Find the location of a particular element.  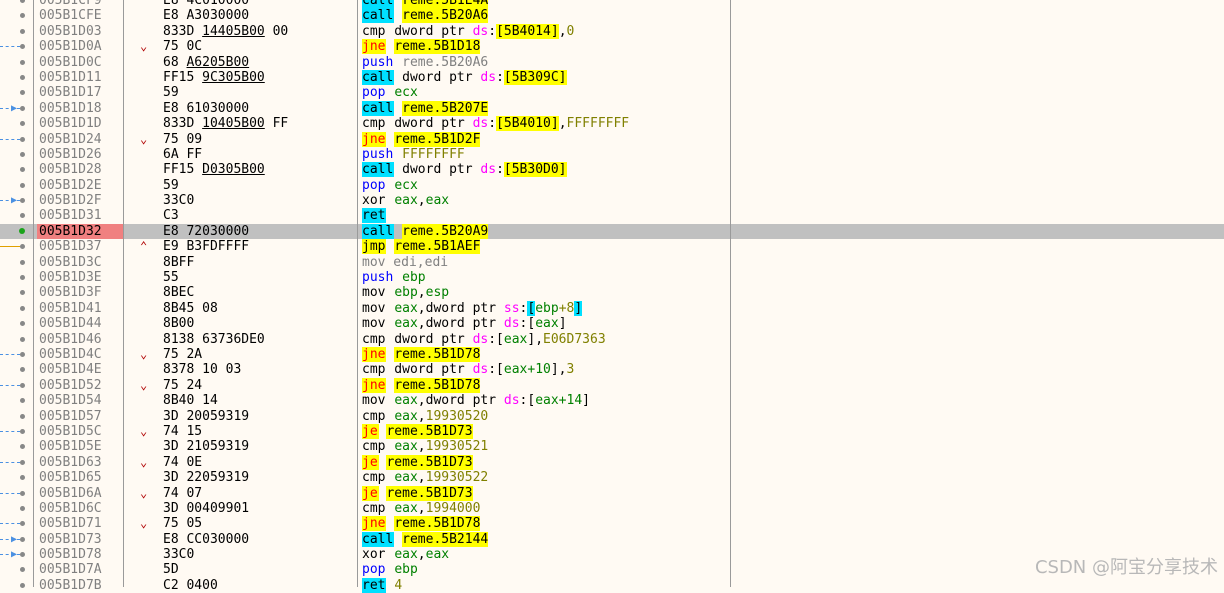

row-instruction: mov ebp,esp is located at coordinates (405, 292).